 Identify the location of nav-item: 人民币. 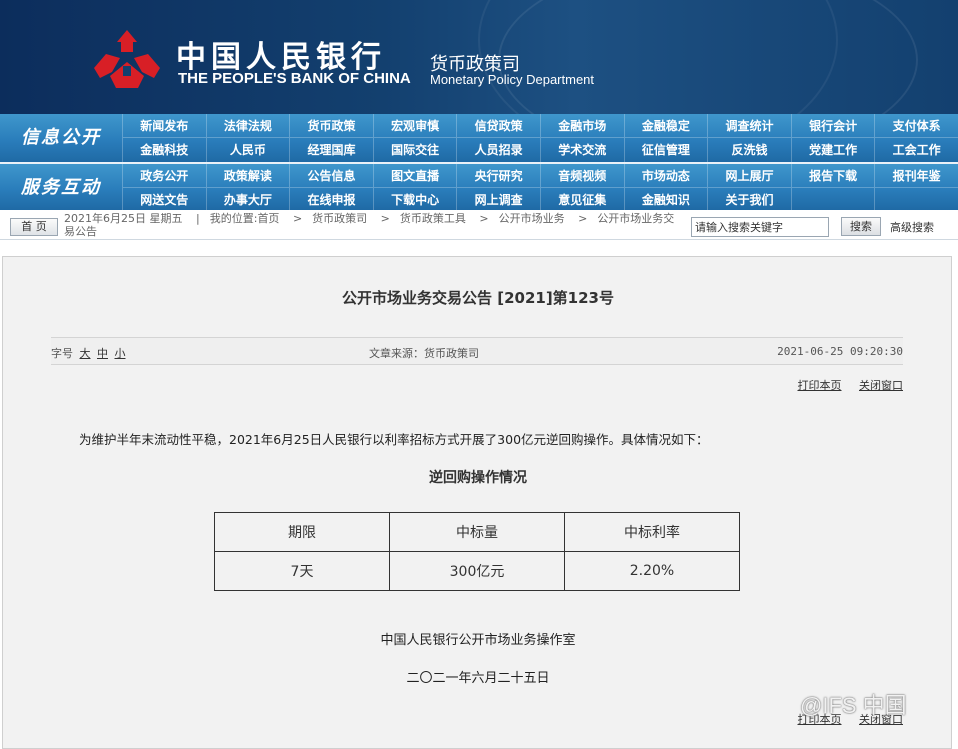
(247, 150).